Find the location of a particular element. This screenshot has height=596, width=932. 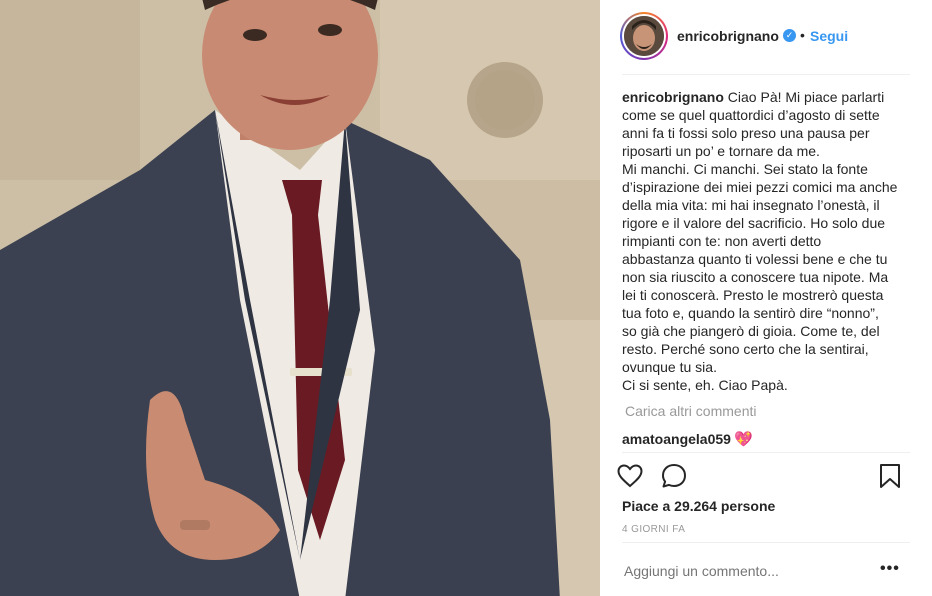

verified-badge-icon: ✓ is located at coordinates (789, 35).